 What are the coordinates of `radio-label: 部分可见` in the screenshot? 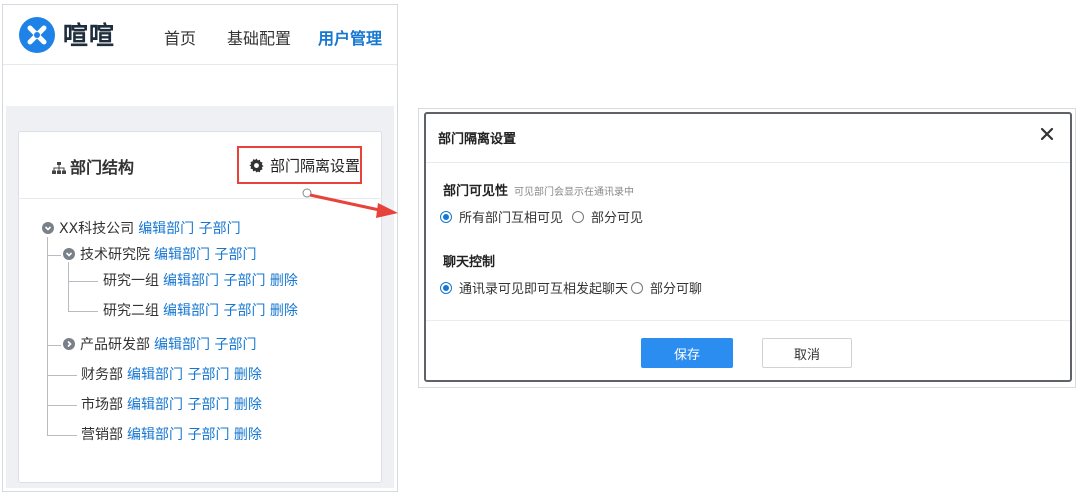 It's located at (617, 218).